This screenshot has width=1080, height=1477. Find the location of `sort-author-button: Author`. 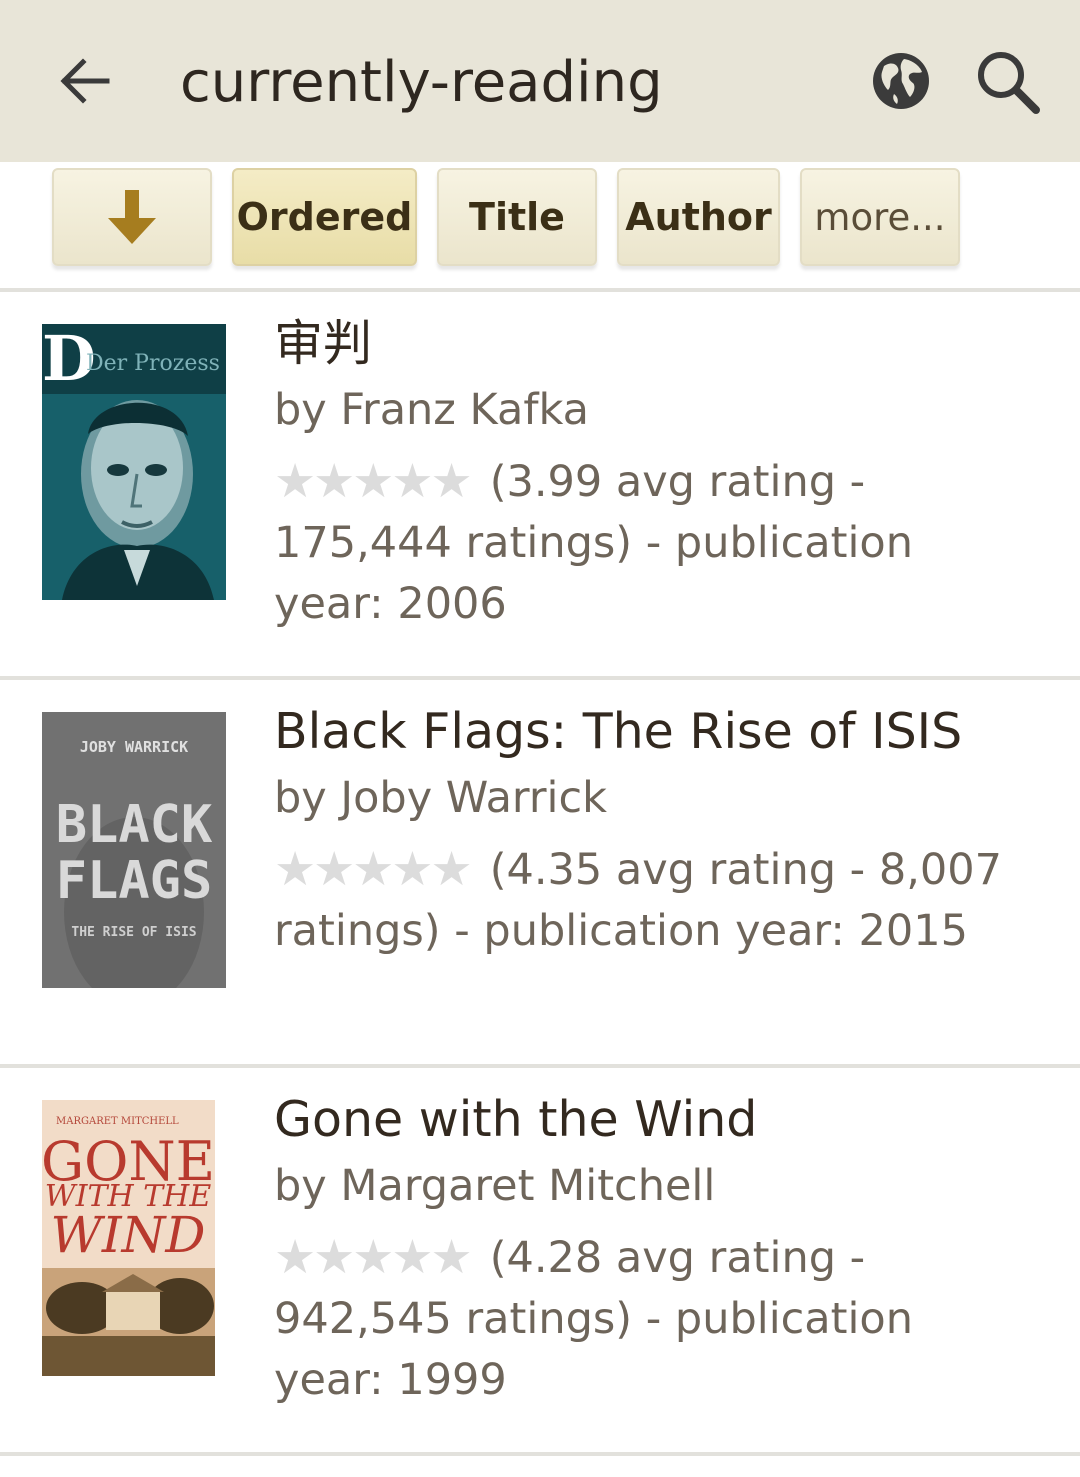

sort-author-button: Author is located at coordinates (698, 217).